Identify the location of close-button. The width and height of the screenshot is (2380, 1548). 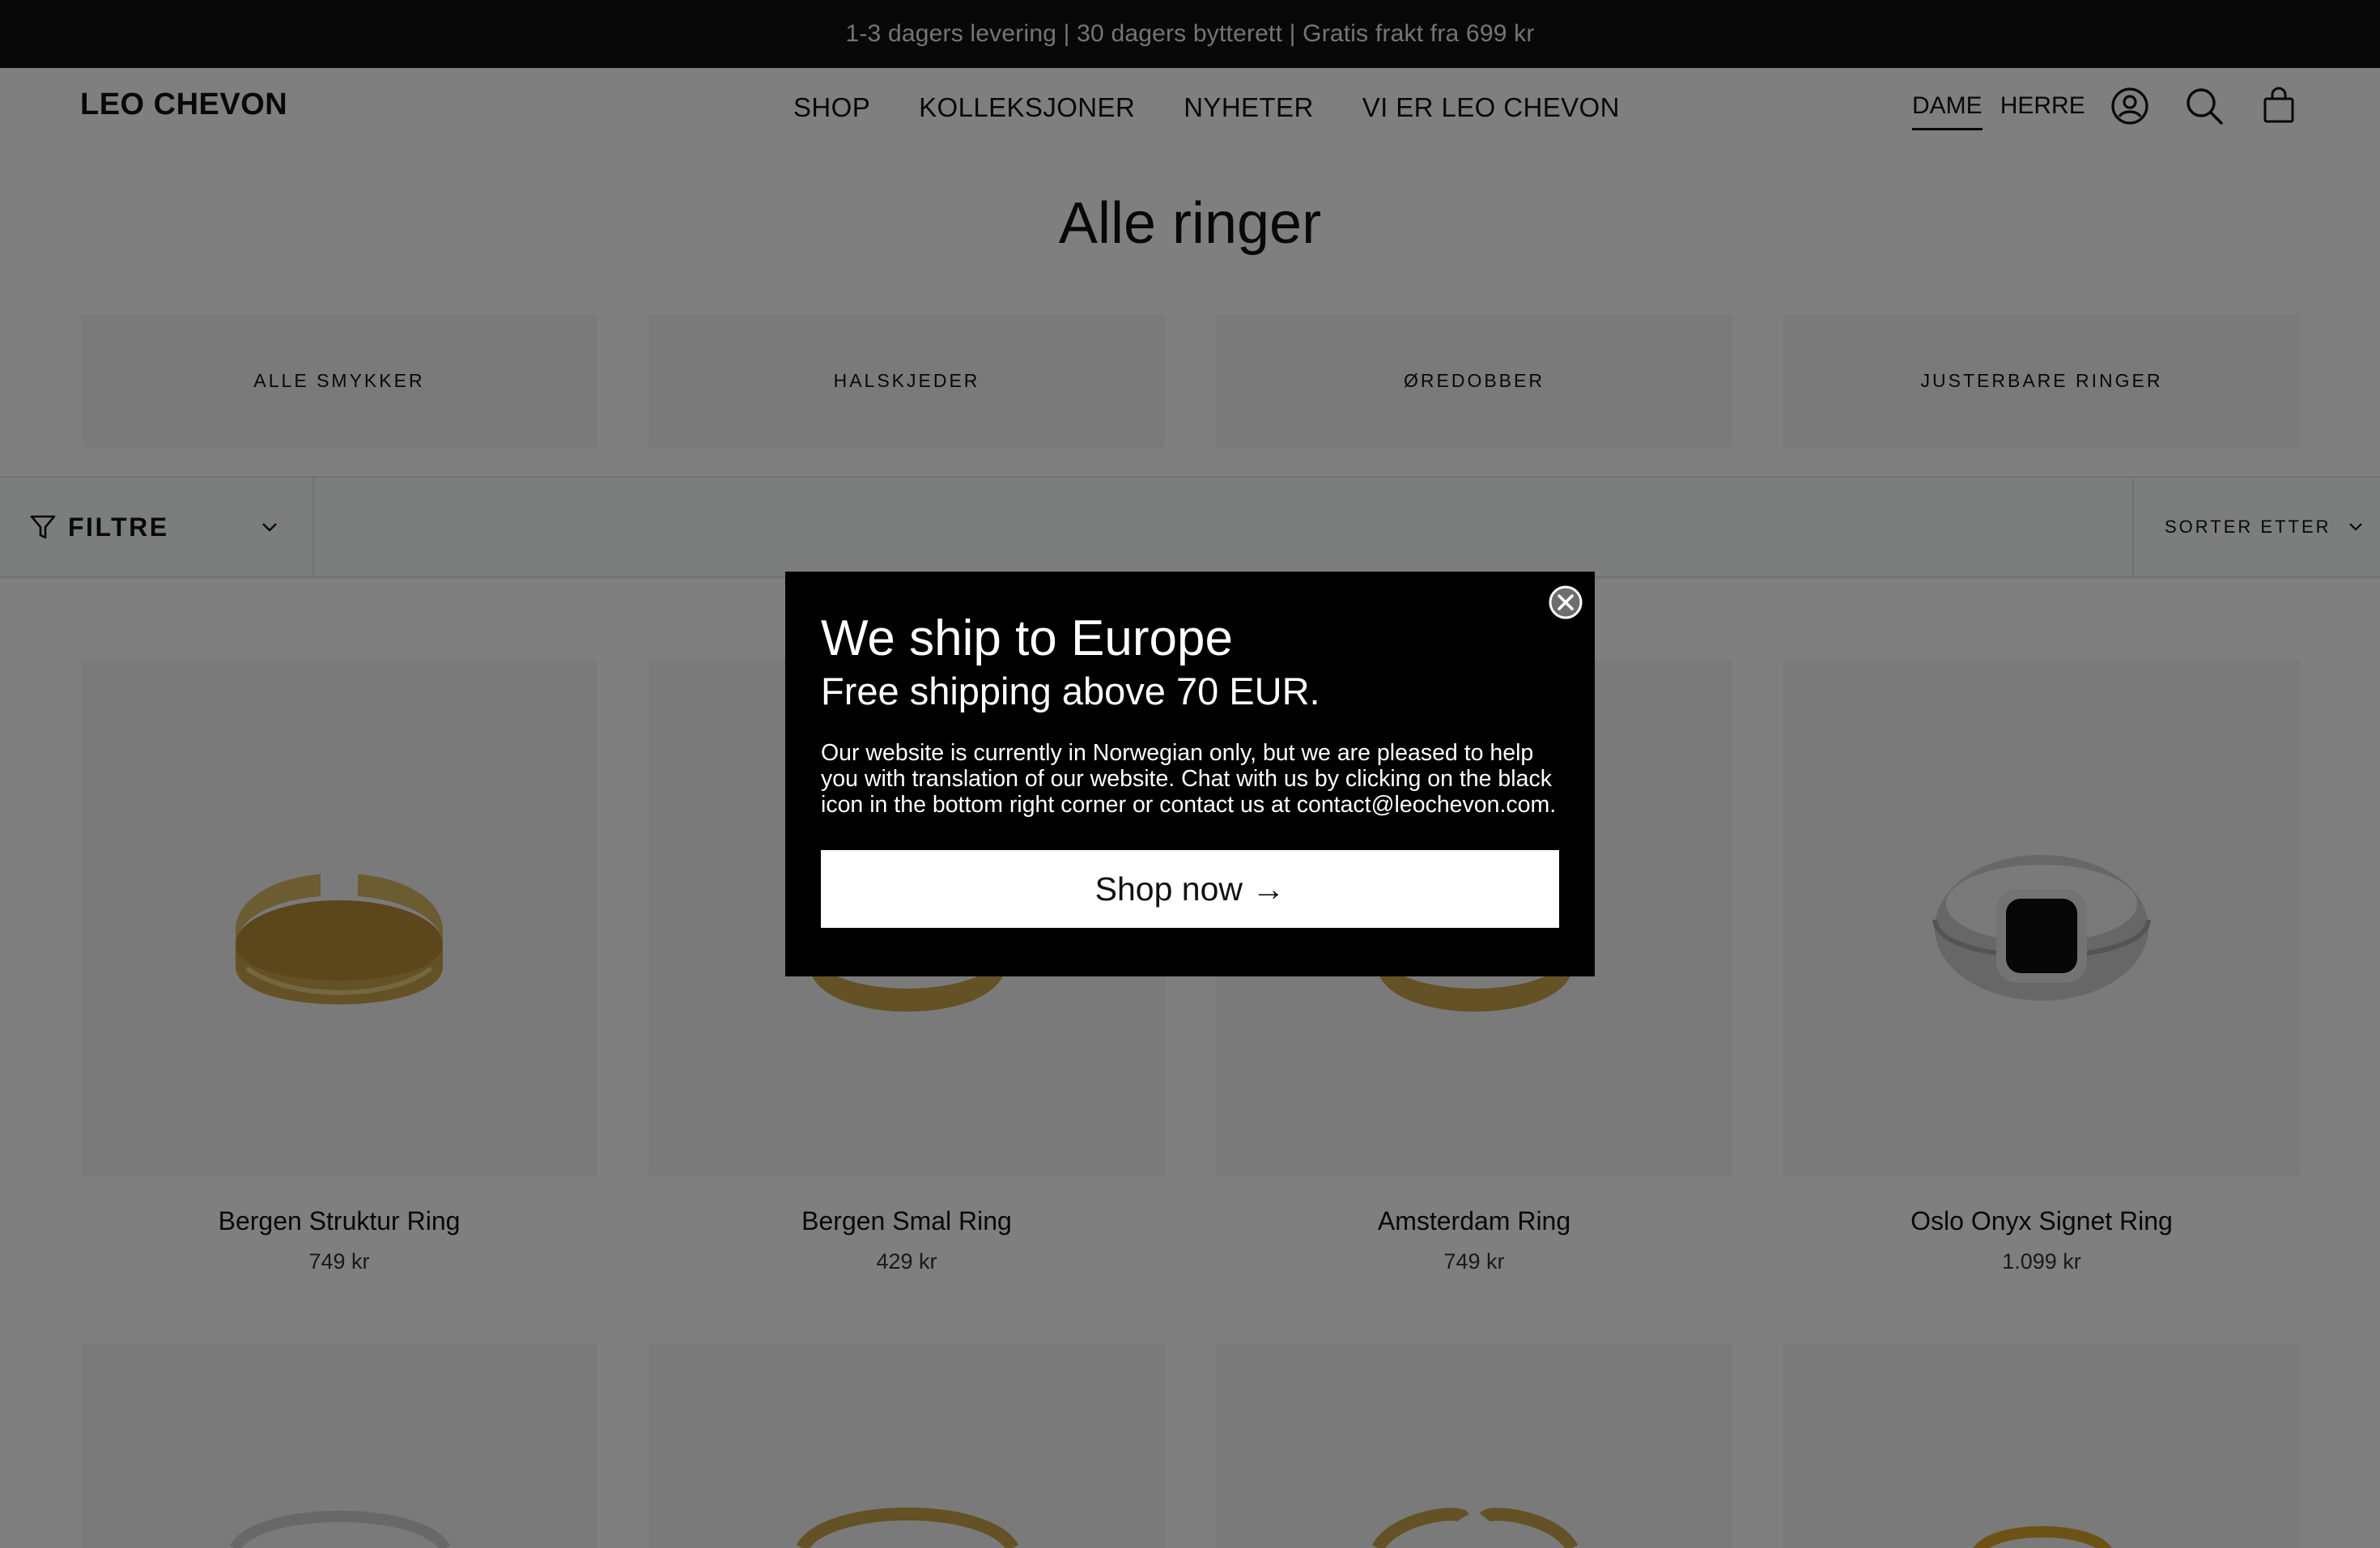
(1566, 603).